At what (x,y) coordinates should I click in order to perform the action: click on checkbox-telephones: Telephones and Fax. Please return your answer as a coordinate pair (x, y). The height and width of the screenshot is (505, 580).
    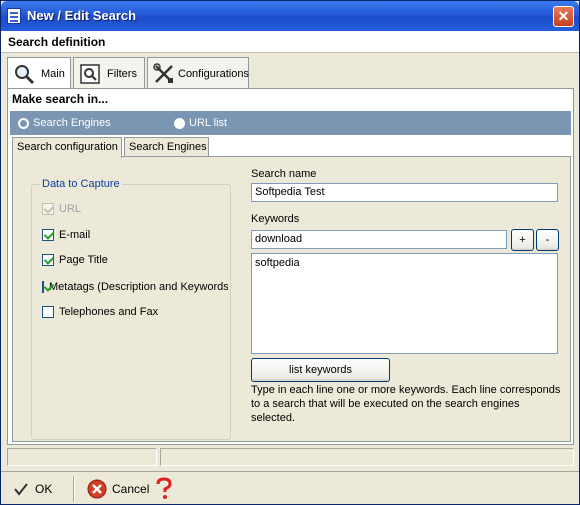
    Looking at the image, I should click on (100, 312).